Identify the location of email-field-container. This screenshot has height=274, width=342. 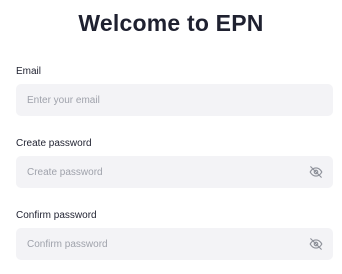
(174, 100).